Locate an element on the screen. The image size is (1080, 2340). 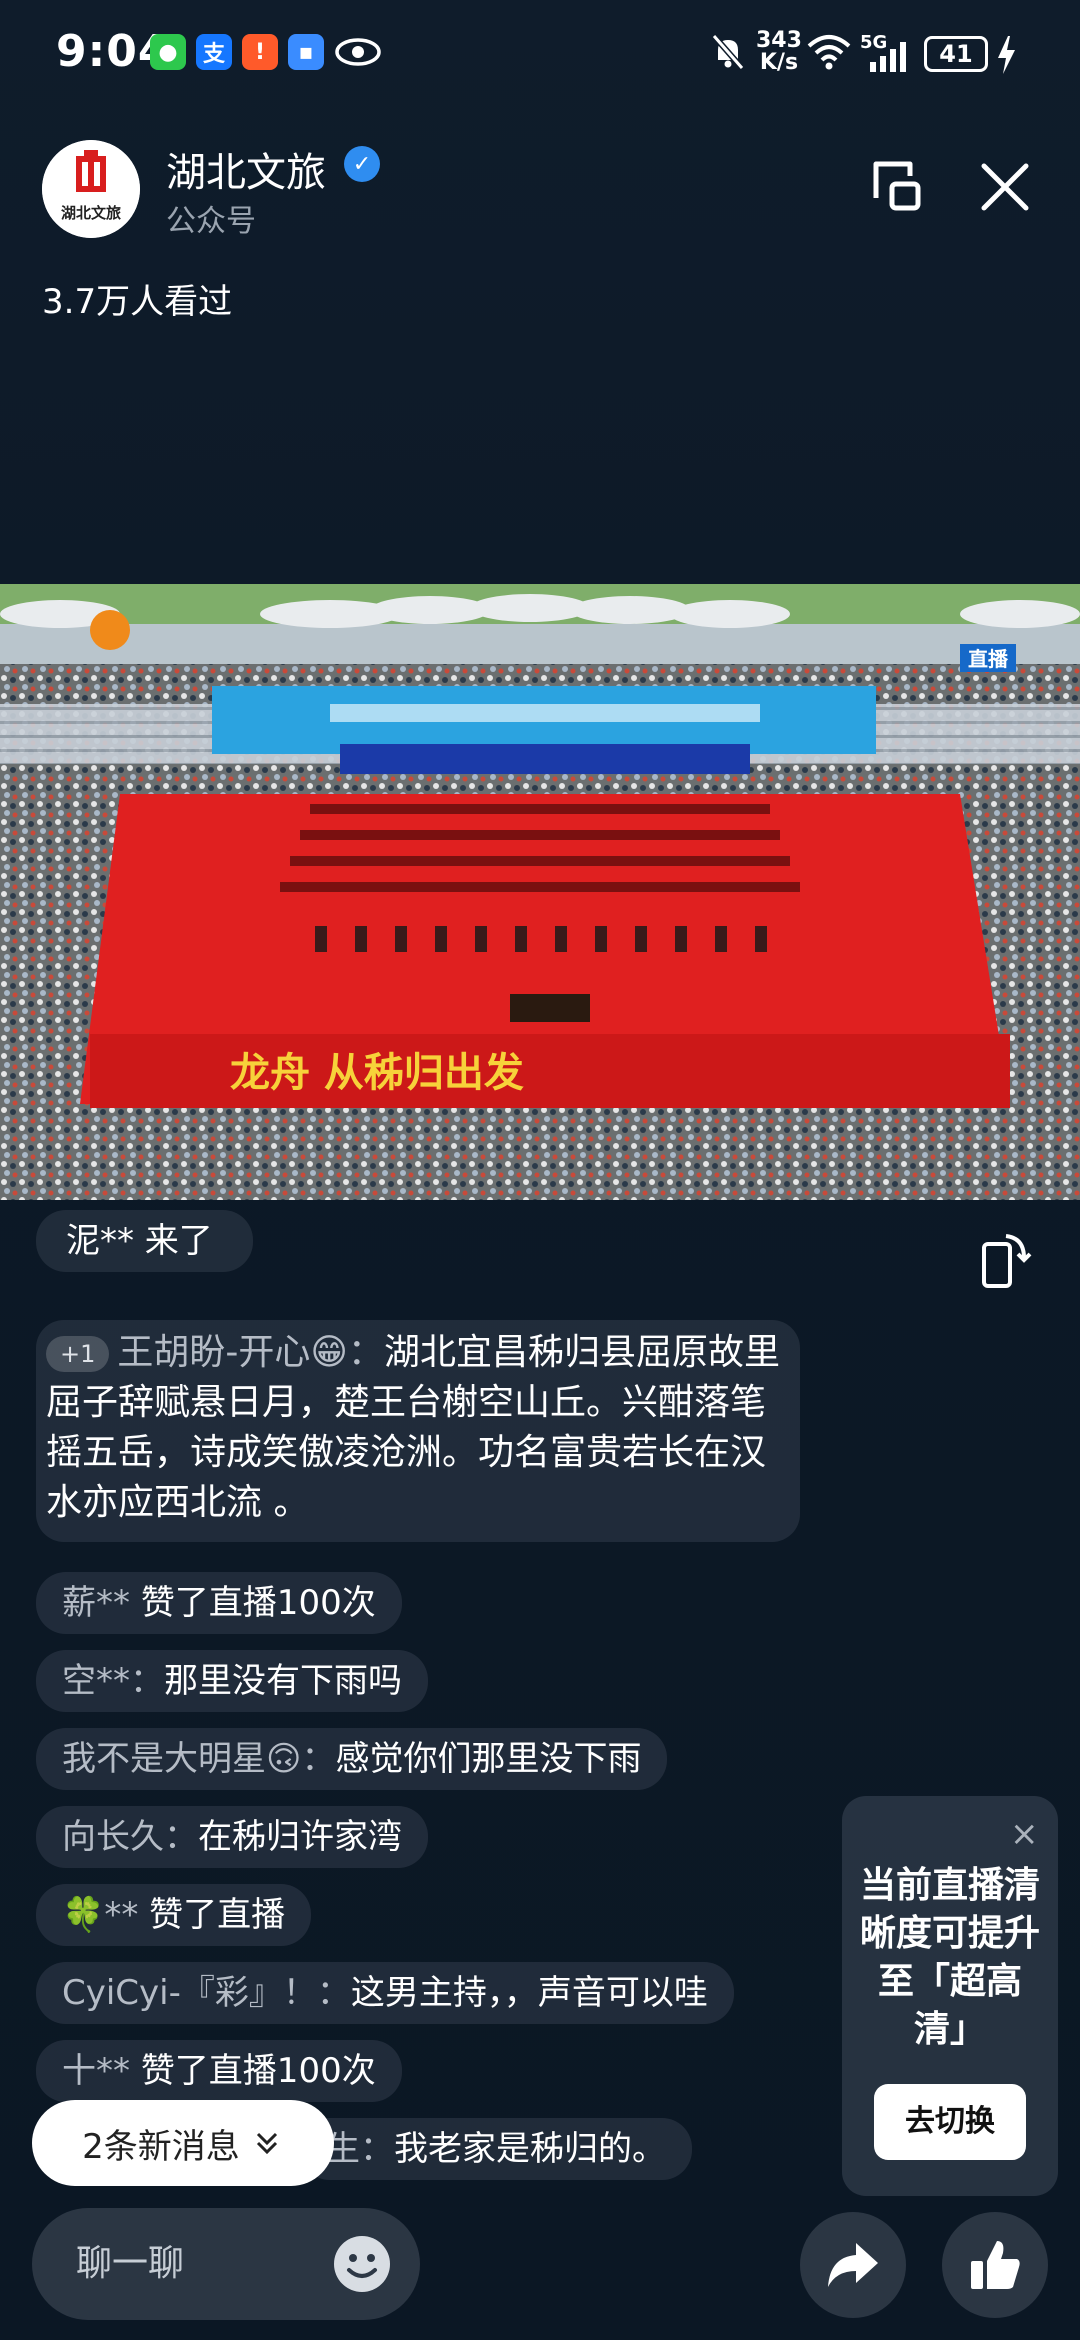
user-level-badge: +1 is located at coordinates (78, 1354).